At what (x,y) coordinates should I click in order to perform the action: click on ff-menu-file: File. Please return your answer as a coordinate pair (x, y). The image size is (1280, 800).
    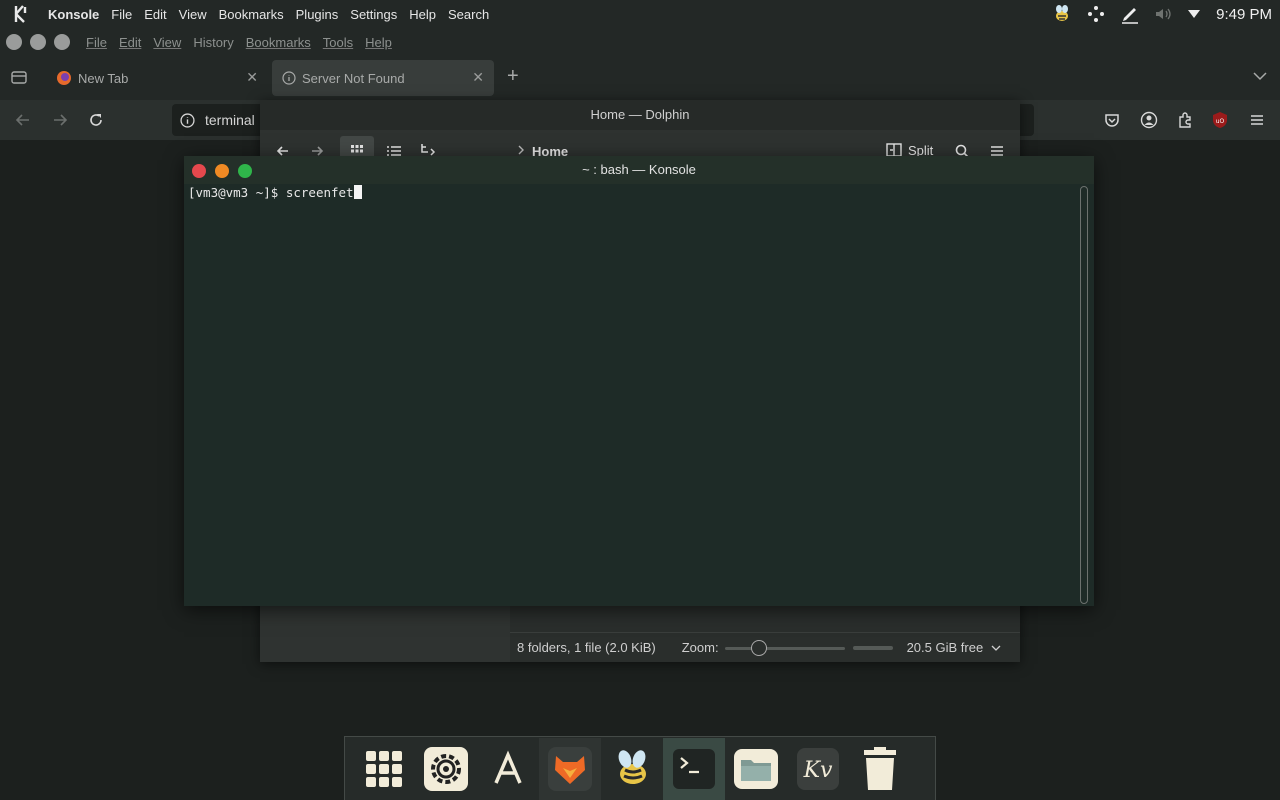
    Looking at the image, I should click on (96, 42).